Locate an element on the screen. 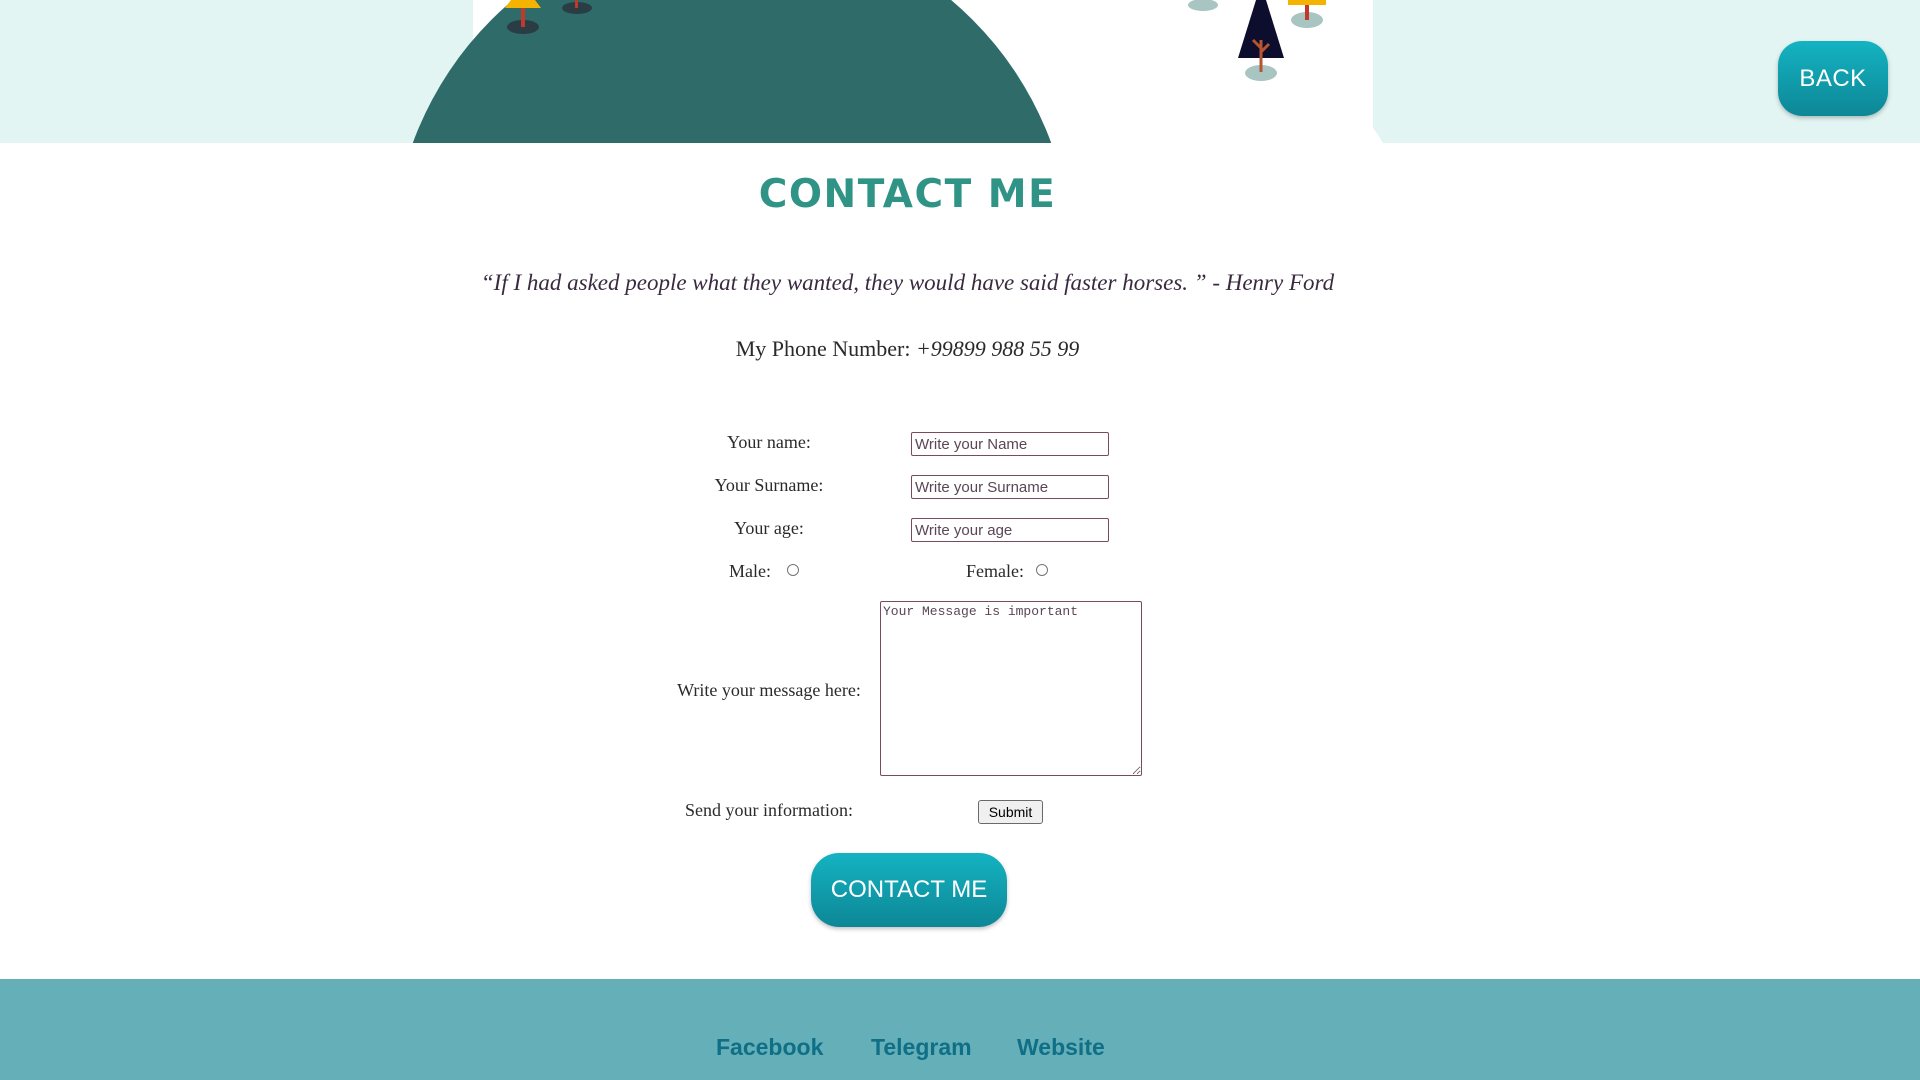  hero-banner: BACK is located at coordinates (960, 71).